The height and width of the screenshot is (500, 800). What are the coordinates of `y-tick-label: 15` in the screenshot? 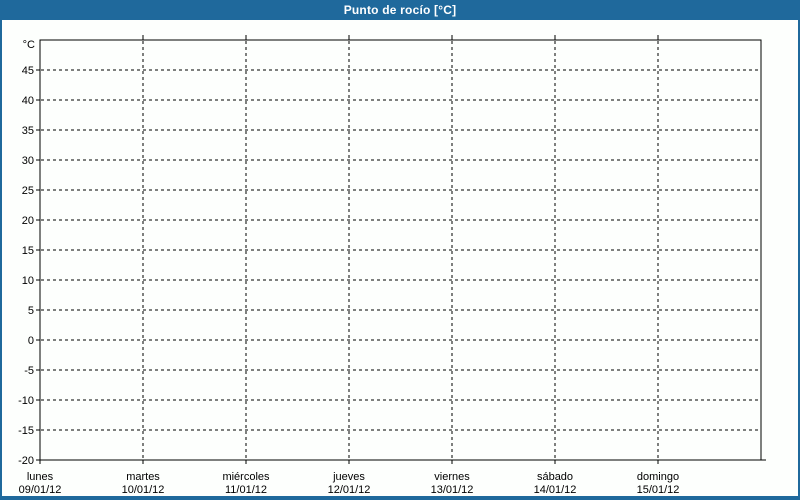 It's located at (28, 251).